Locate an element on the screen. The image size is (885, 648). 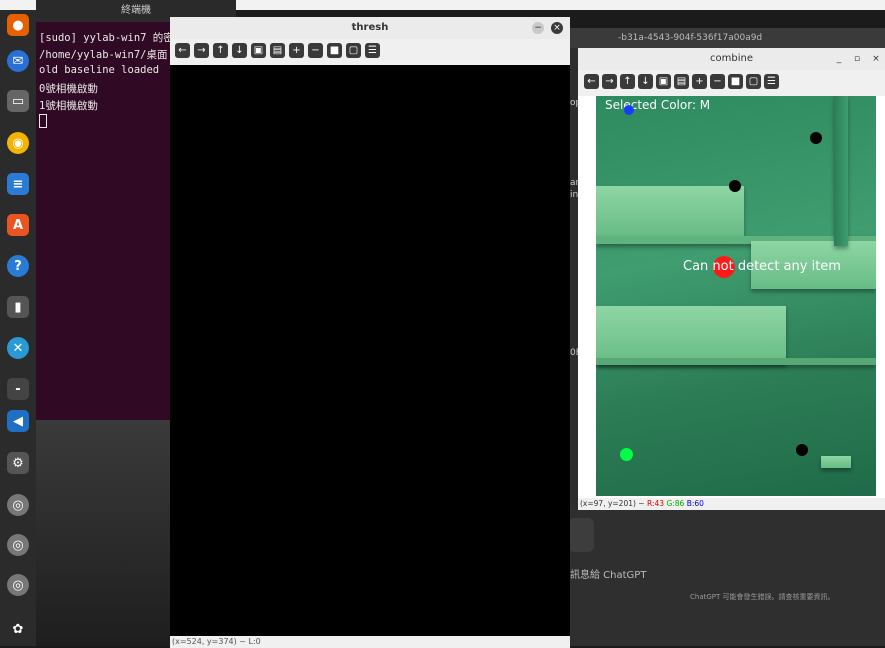
green-marker is located at coordinates (626, 454).